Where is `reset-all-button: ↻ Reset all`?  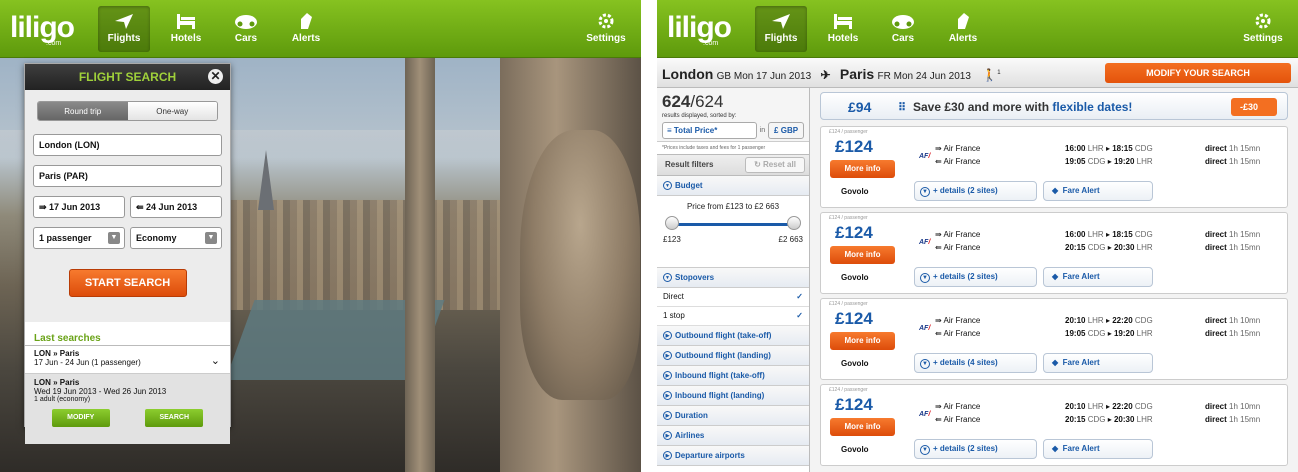
reset-all-button: ↻ Reset all is located at coordinates (775, 165).